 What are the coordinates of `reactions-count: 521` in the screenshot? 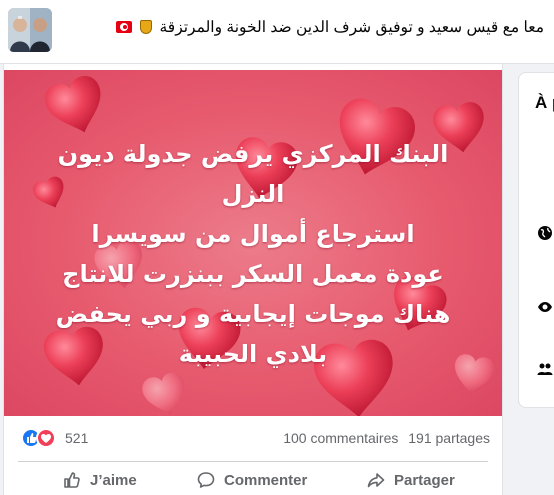 It's located at (76, 438).